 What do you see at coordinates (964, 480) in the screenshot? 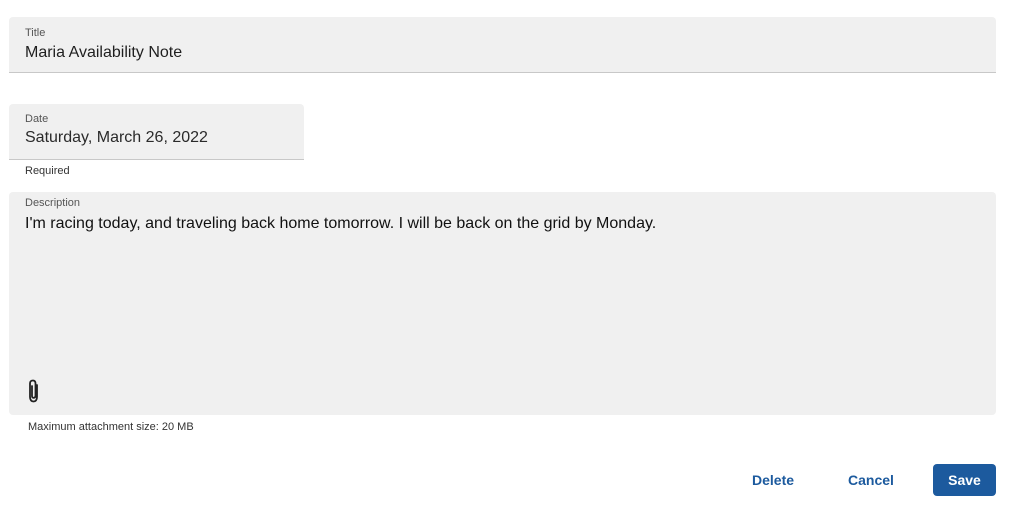
I see `save-button: Save` at bounding box center [964, 480].